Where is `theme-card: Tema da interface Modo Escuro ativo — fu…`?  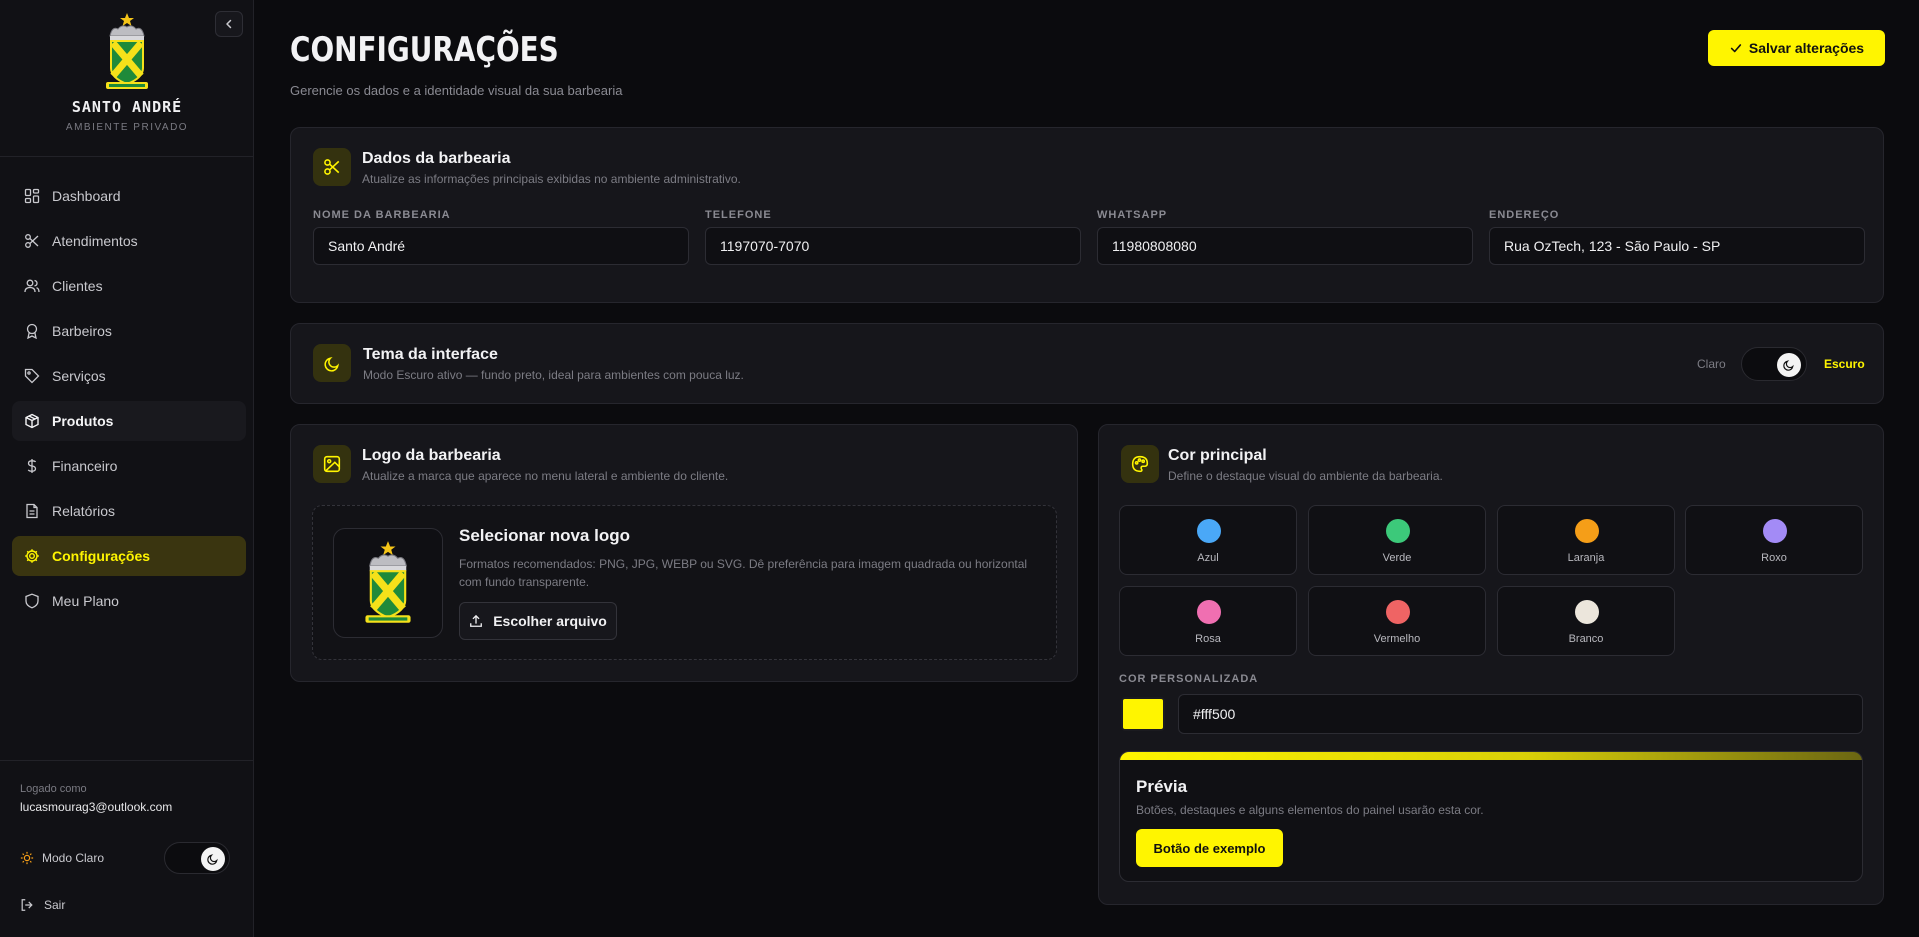
theme-card: Tema da interface Modo Escuro ativo — fu… is located at coordinates (1087, 363).